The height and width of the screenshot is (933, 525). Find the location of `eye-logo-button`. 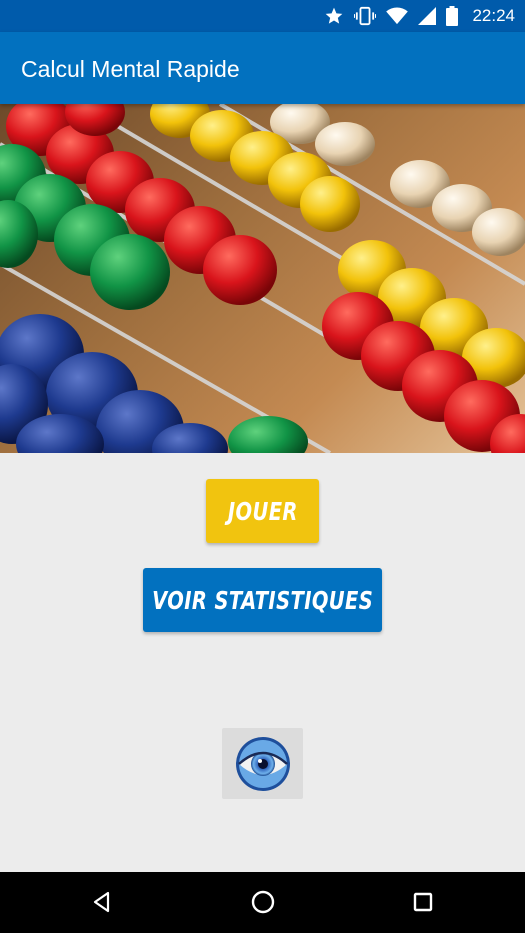

eye-logo-button is located at coordinates (262, 763).